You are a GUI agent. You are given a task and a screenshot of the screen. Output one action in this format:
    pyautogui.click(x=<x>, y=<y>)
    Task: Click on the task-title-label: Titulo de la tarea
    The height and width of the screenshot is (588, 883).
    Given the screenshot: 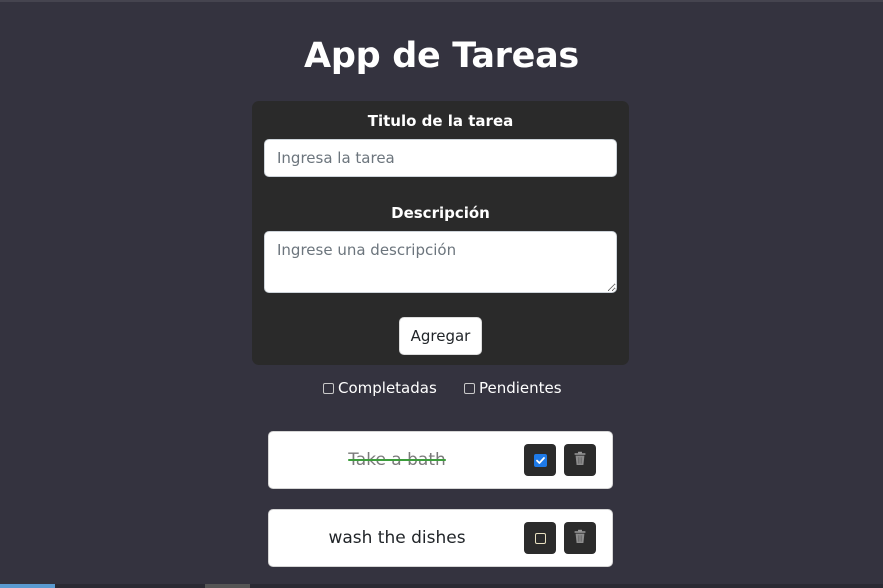 What is the action you would take?
    pyautogui.click(x=440, y=121)
    